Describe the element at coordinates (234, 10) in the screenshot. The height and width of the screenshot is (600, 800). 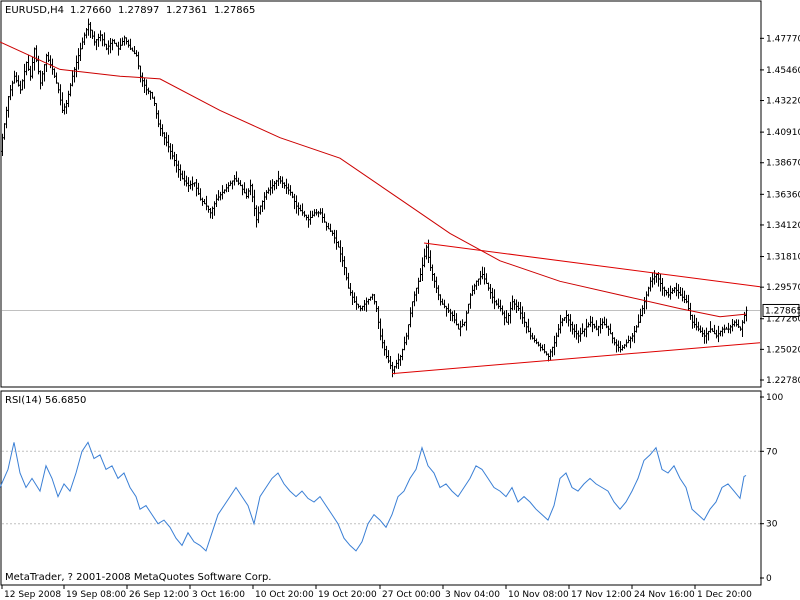
I see `ohlc-close: 1.27865` at that location.